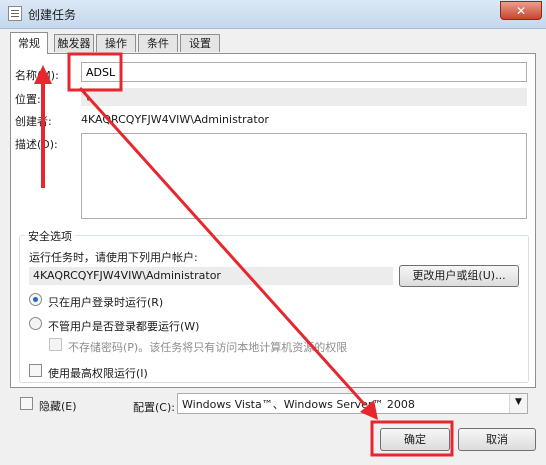 The height and width of the screenshot is (465, 546). What do you see at coordinates (55, 344) in the screenshot?
I see `no-store-password-checkbox` at bounding box center [55, 344].